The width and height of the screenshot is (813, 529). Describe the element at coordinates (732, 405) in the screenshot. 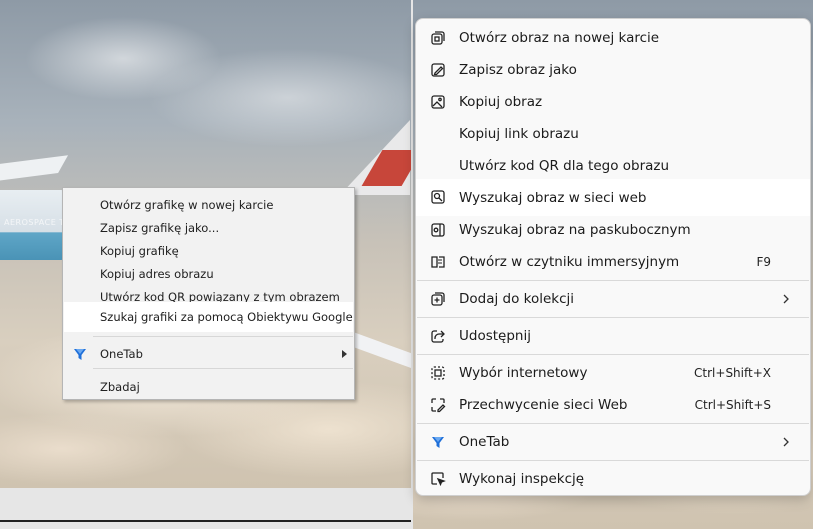

I see `shortcut-label: Ctrl+Shift+S` at that location.